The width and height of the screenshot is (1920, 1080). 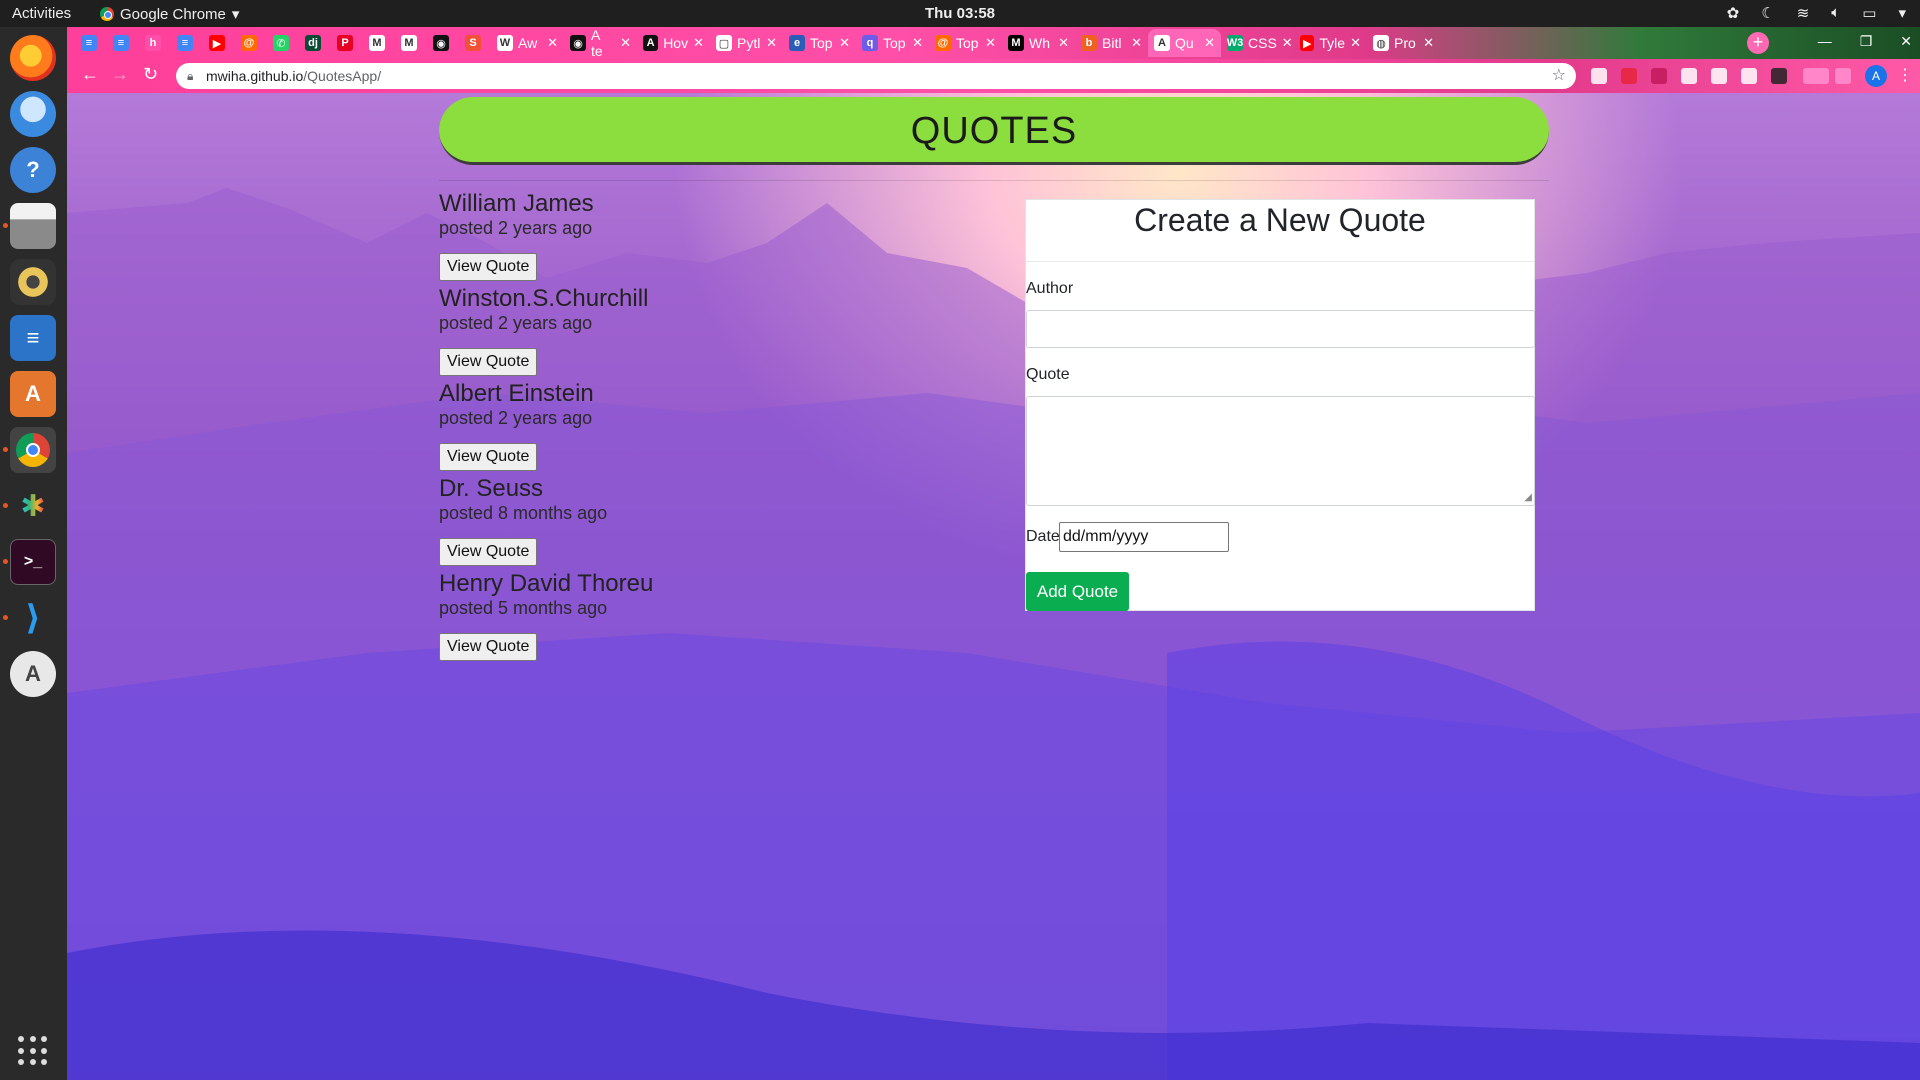 I want to click on show-applications-icon, so click(x=33, y=1051).